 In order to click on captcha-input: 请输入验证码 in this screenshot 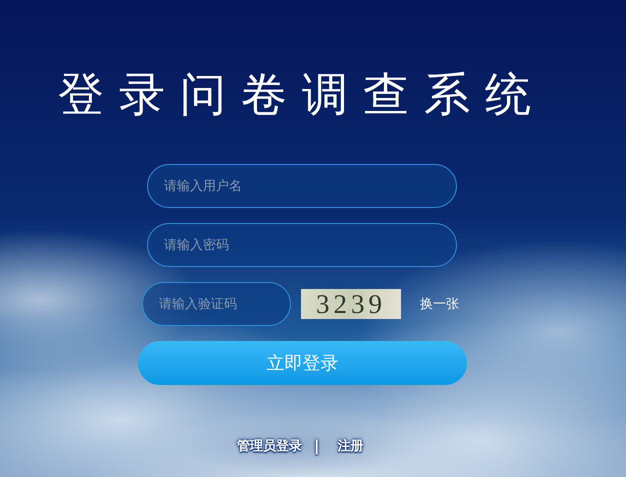, I will do `click(216, 304)`.